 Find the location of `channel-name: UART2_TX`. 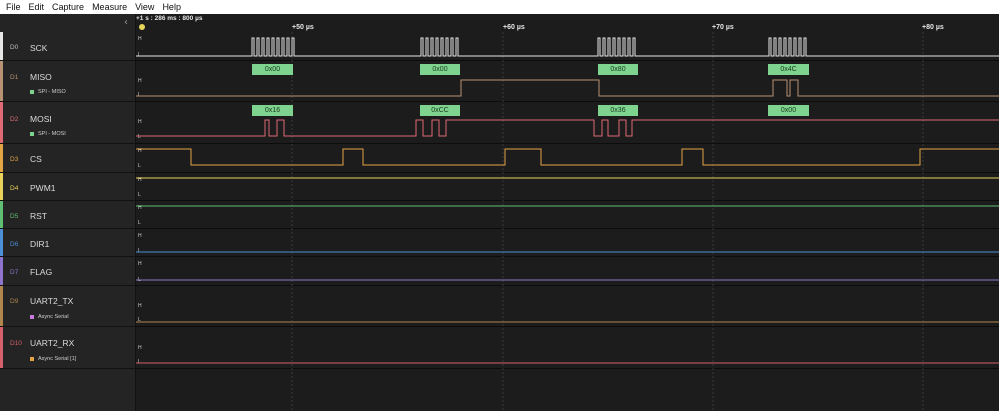

channel-name: UART2_TX is located at coordinates (52, 301).